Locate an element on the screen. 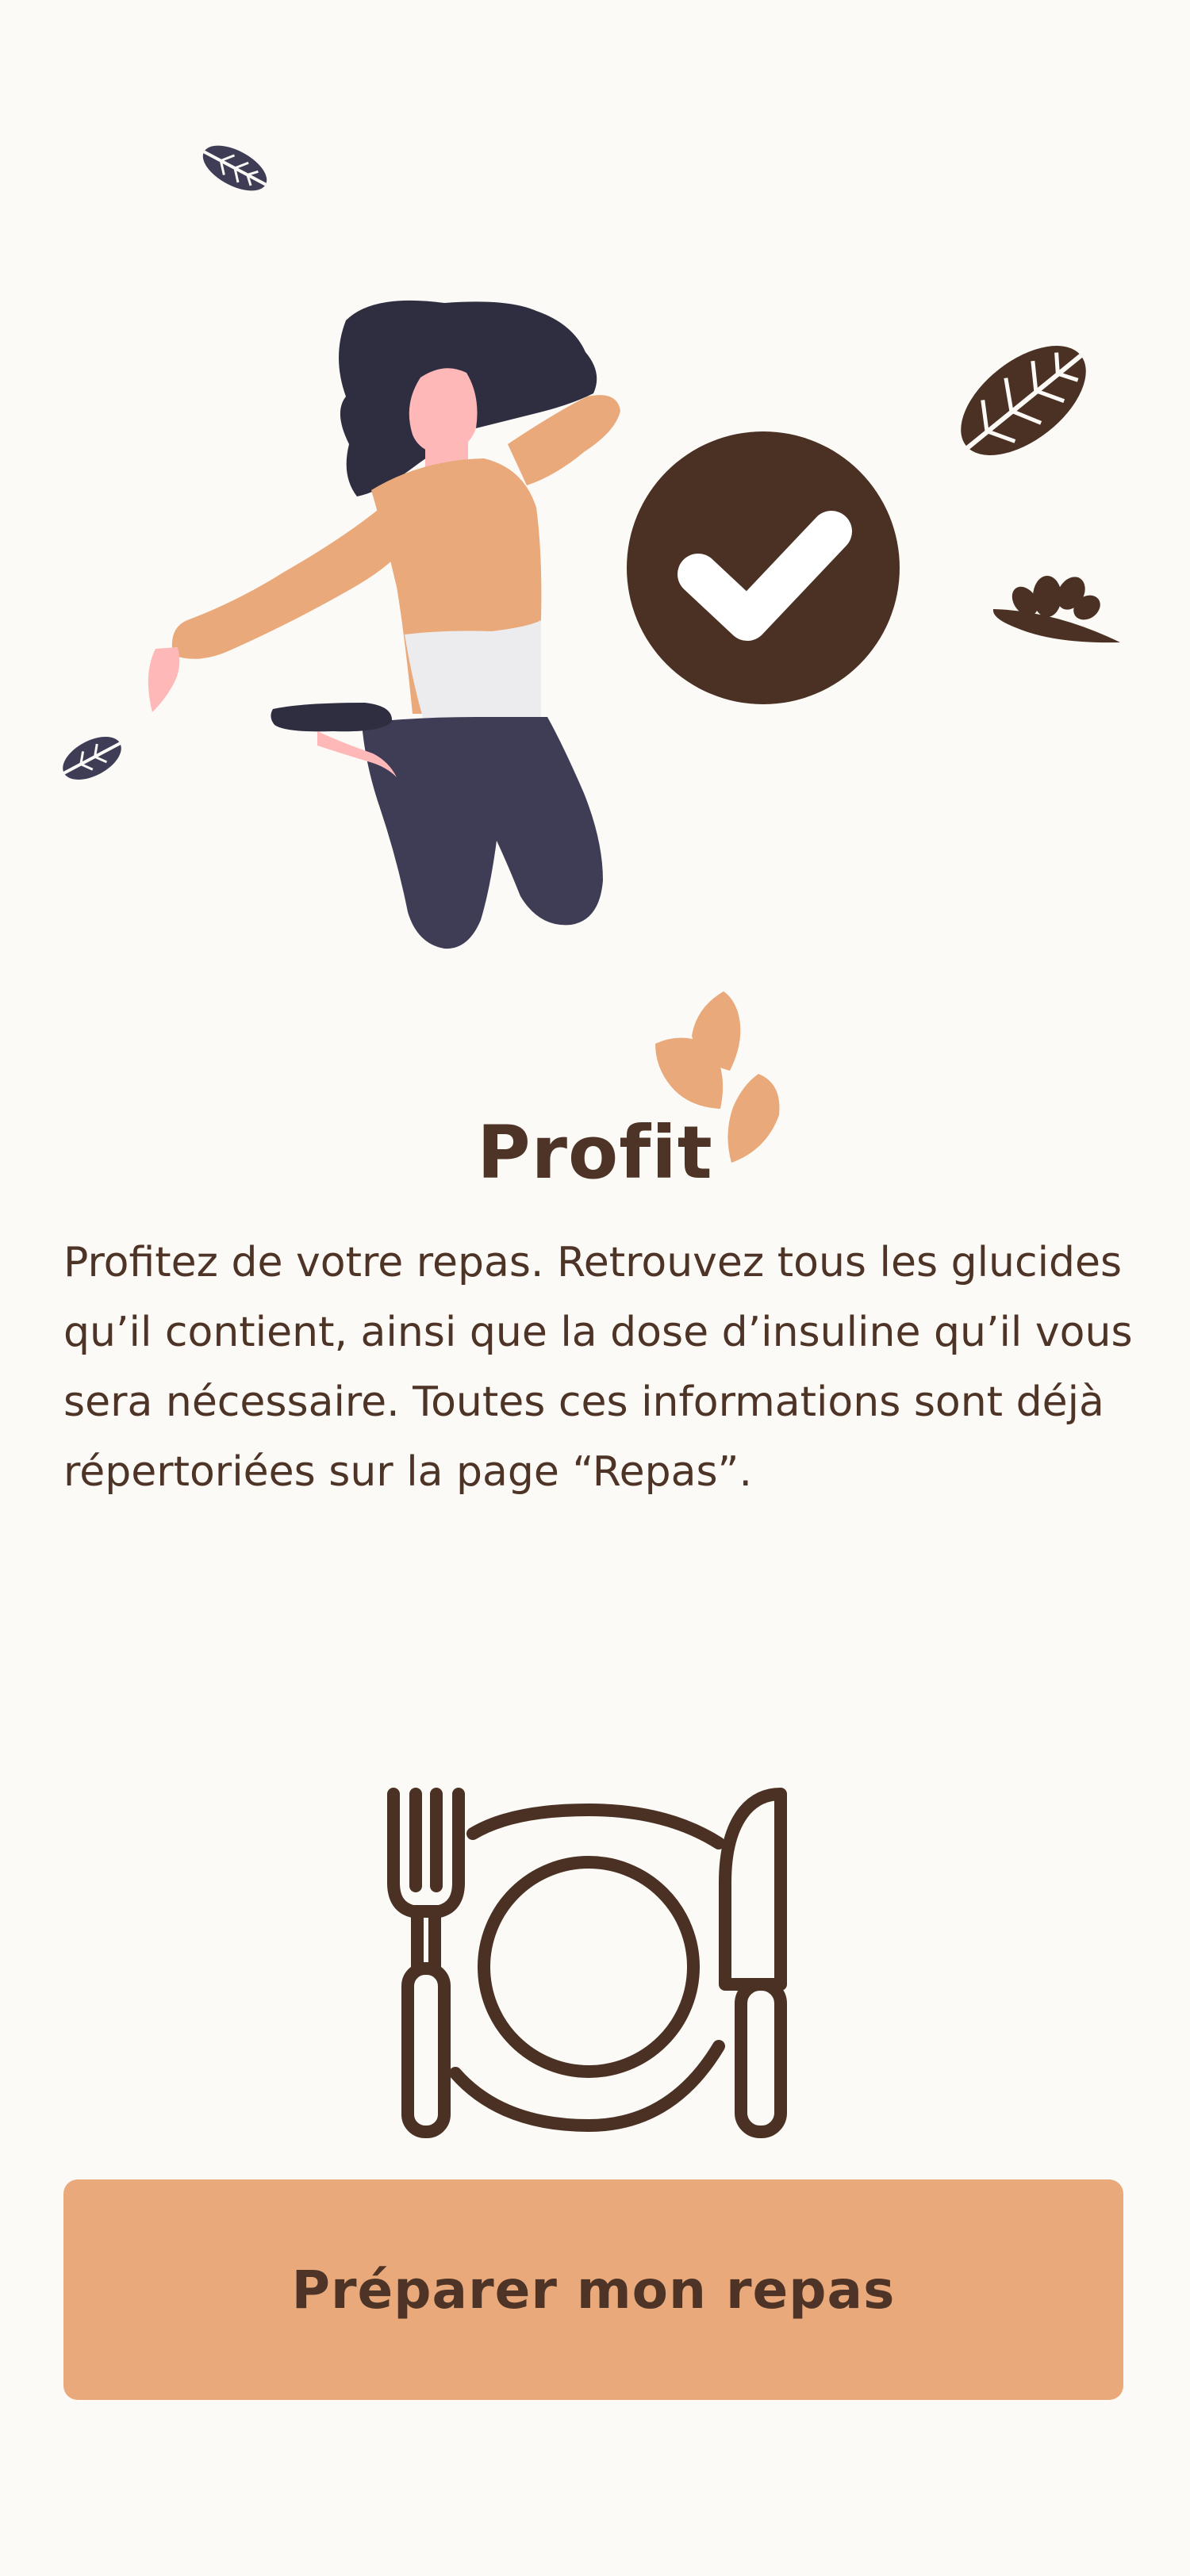  prepare-meal-button: Préparer mon repas is located at coordinates (593, 2289).